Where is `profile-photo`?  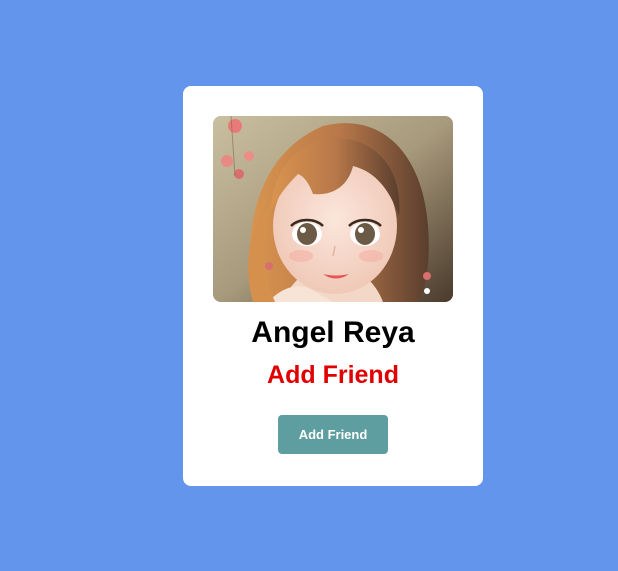
profile-photo is located at coordinates (333, 209).